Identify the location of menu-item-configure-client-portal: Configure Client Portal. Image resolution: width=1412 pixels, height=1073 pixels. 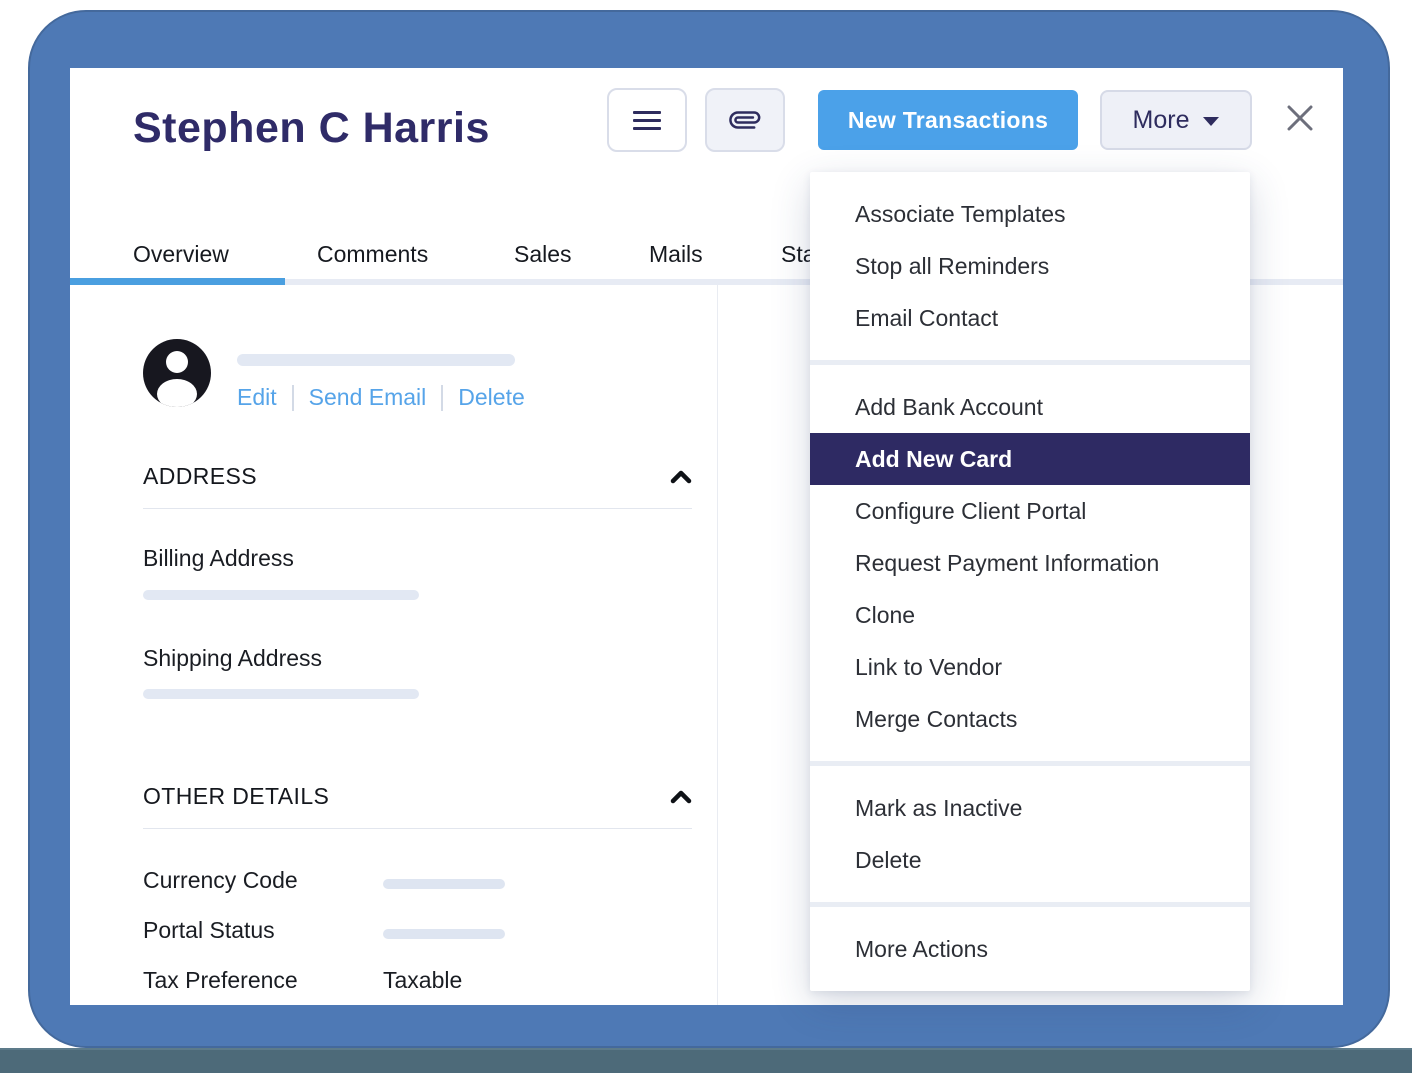
(1030, 511).